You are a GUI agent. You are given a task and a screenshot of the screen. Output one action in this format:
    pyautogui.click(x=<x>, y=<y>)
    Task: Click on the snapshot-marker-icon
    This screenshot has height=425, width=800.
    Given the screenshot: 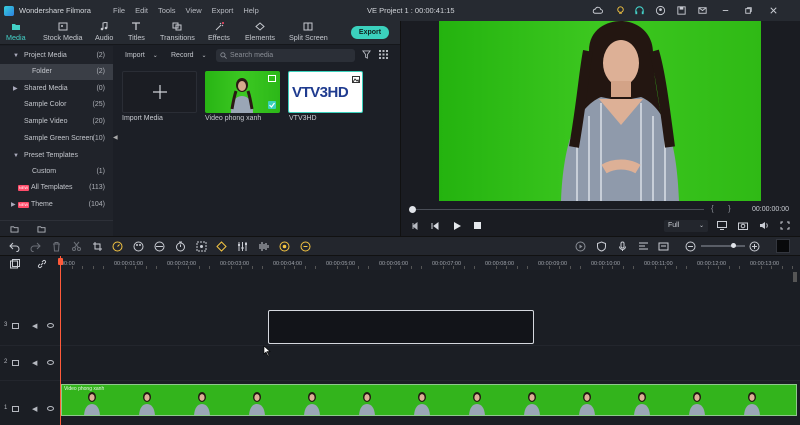 What is the action you would take?
    pyautogui.click(x=663, y=246)
    